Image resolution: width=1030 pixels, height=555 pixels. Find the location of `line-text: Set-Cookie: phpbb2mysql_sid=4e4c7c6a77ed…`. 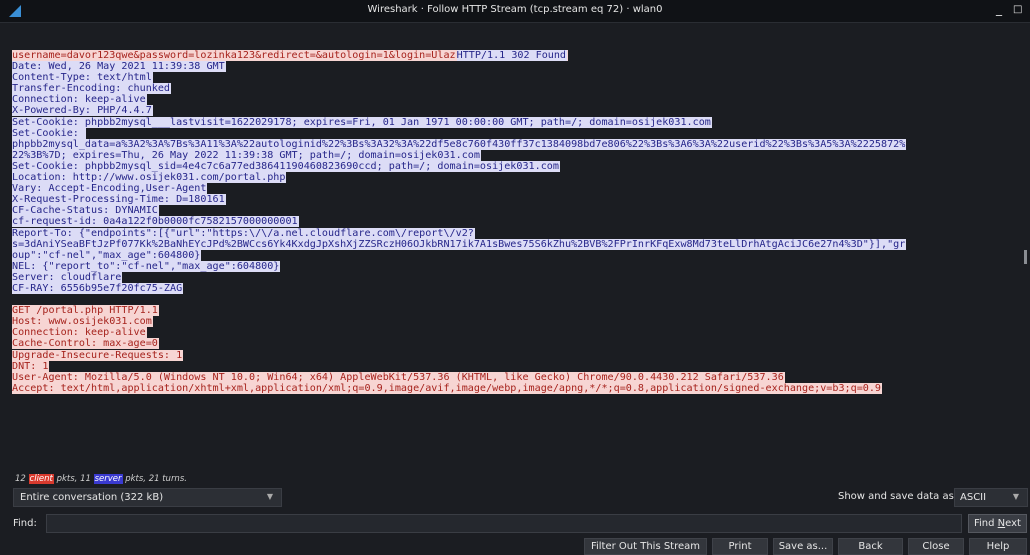

line-text: Set-Cookie: phpbb2mysql_sid=4e4c7c6a77ed… is located at coordinates (286, 166).